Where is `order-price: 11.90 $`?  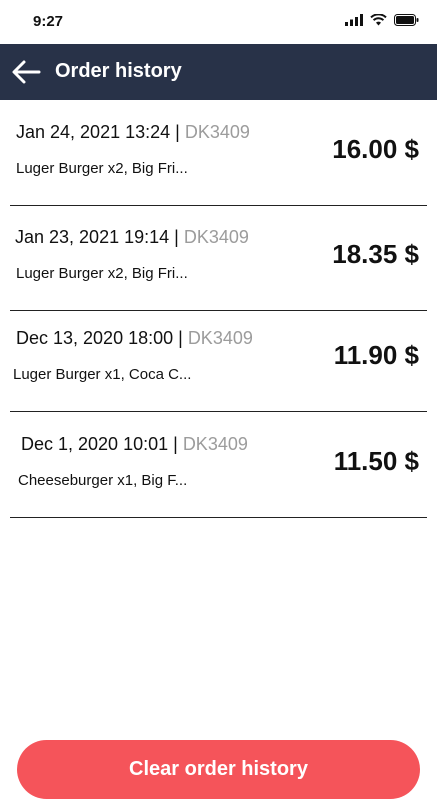 order-price: 11.90 $ is located at coordinates (376, 355).